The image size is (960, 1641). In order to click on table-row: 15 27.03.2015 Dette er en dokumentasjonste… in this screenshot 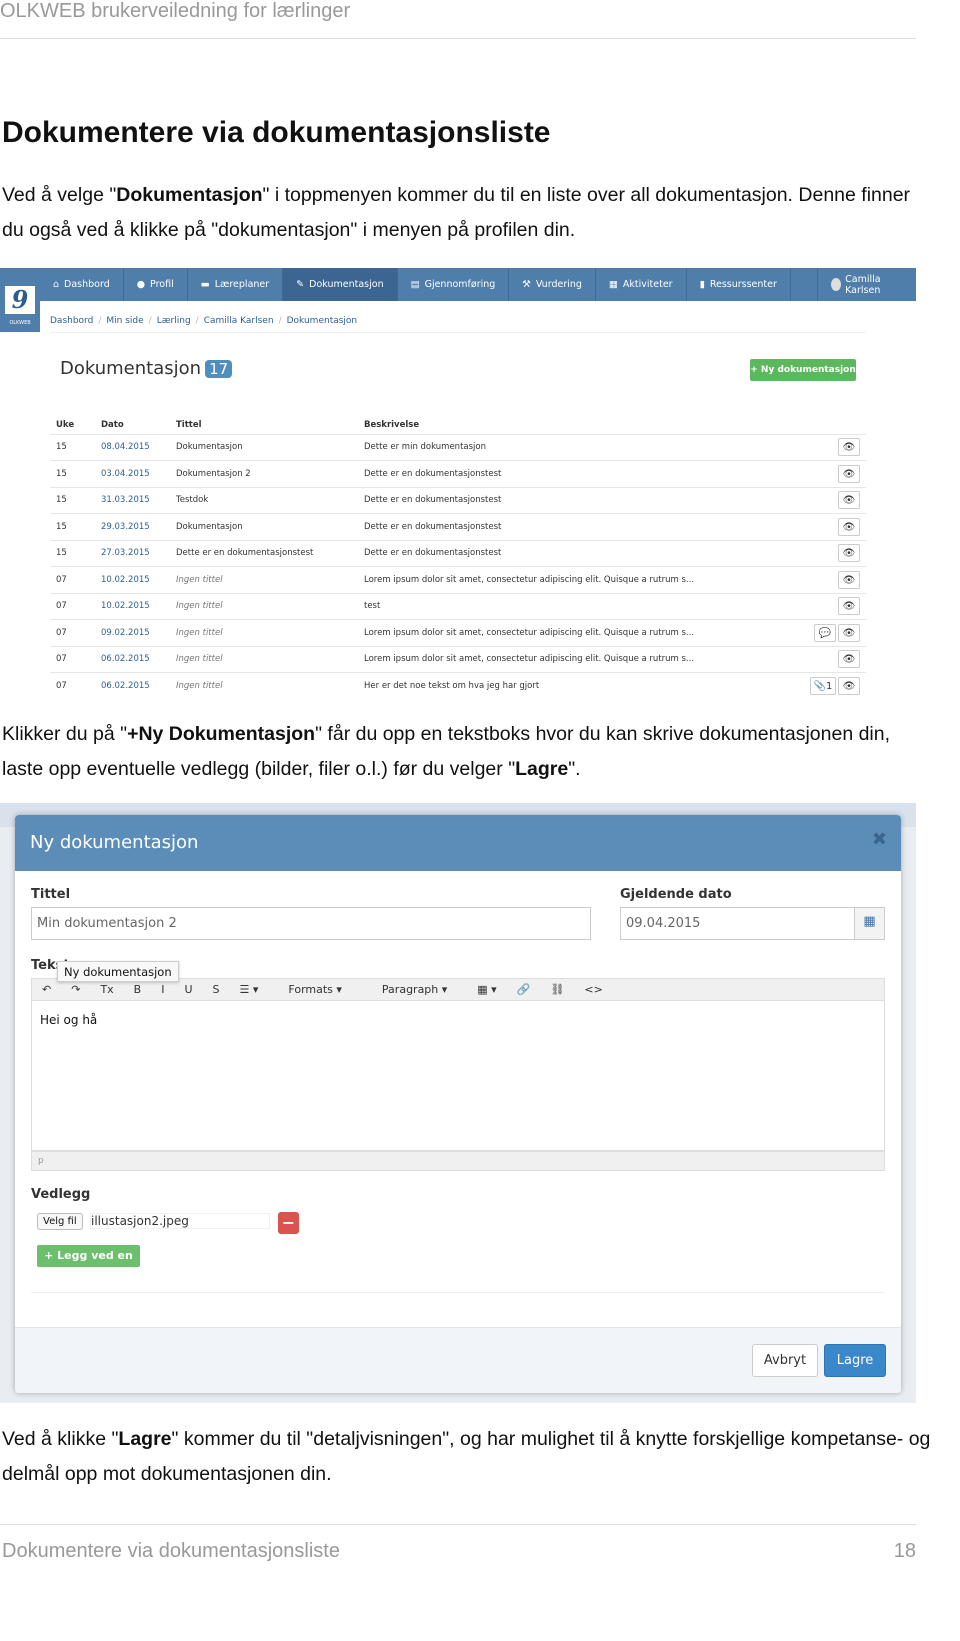, I will do `click(458, 553)`.